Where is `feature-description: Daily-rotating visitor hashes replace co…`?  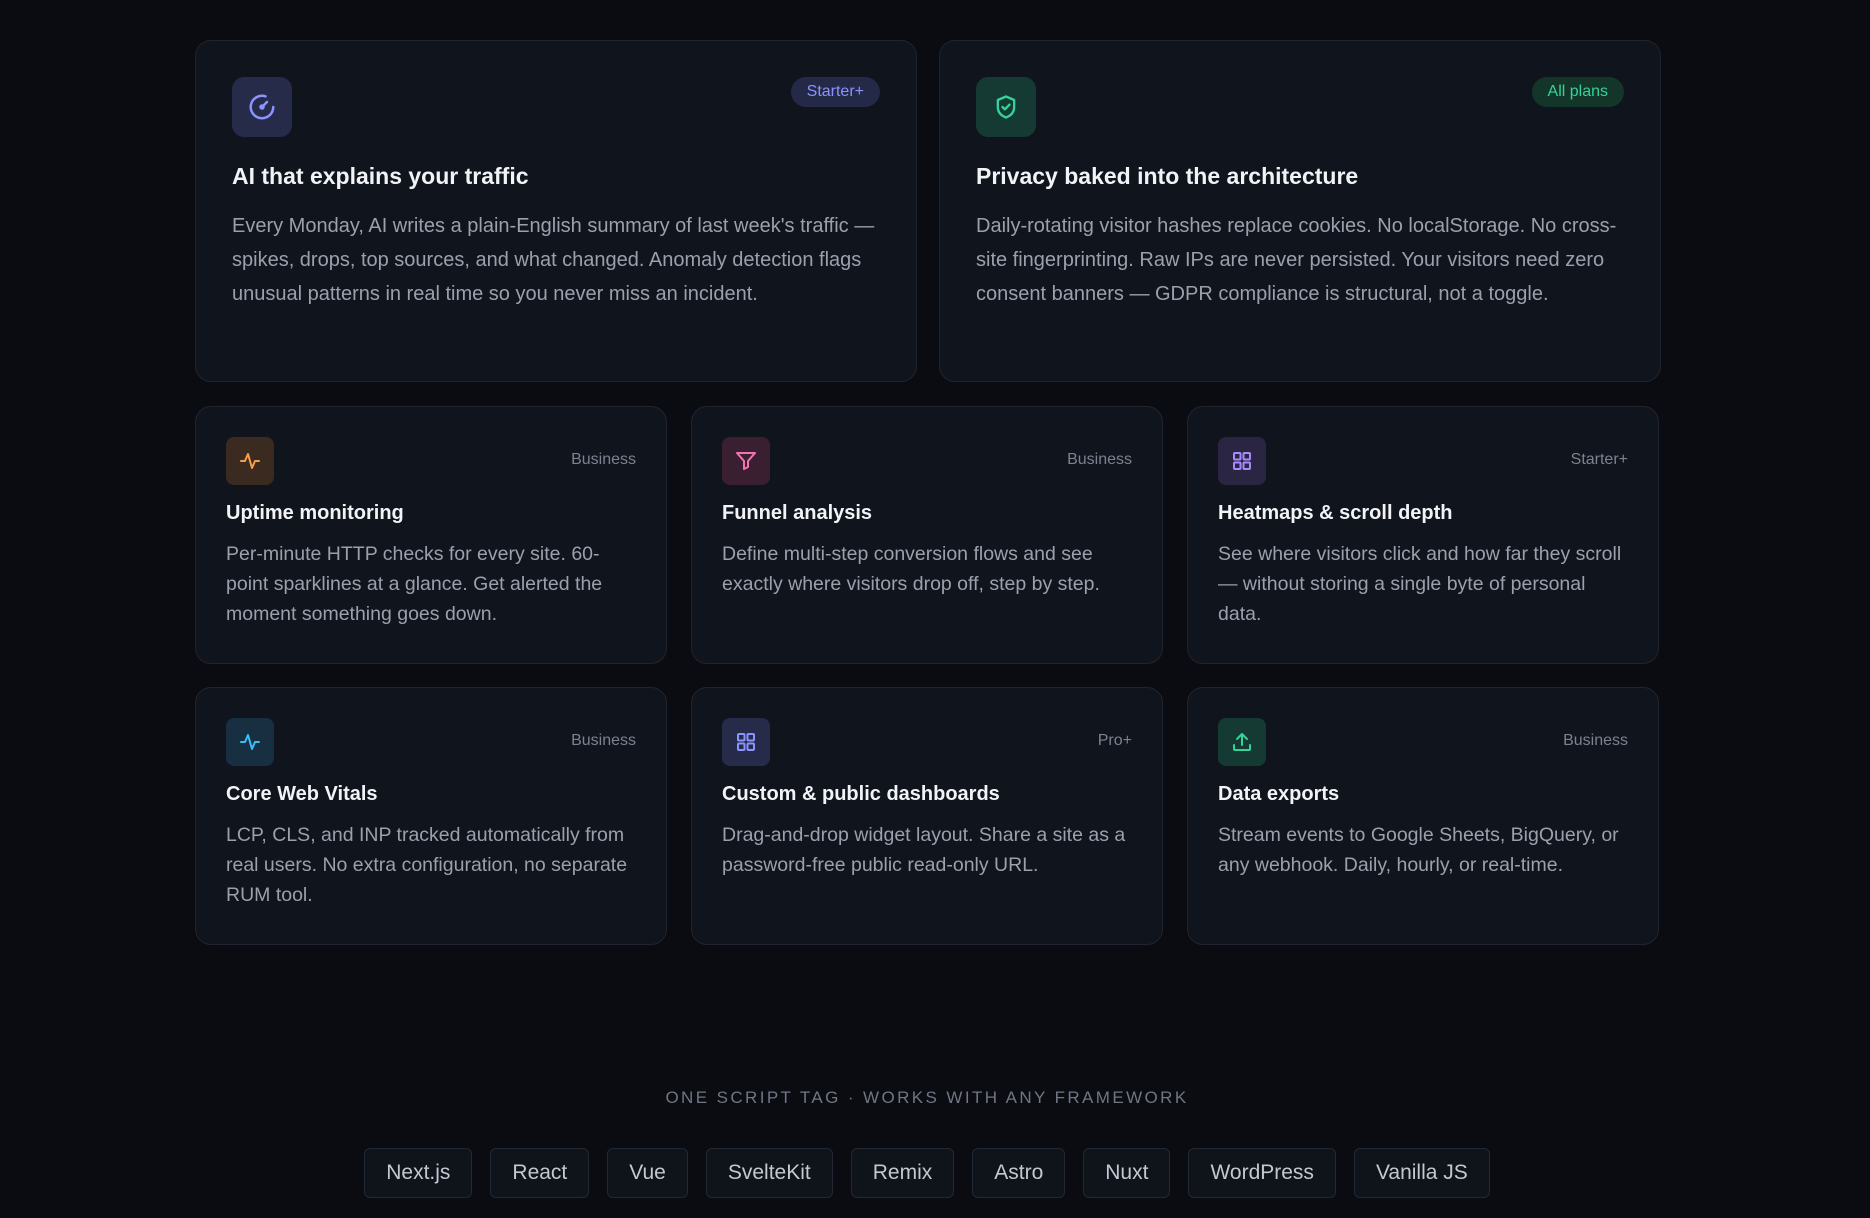 feature-description: Daily-rotating visitor hashes replace co… is located at coordinates (1296, 259).